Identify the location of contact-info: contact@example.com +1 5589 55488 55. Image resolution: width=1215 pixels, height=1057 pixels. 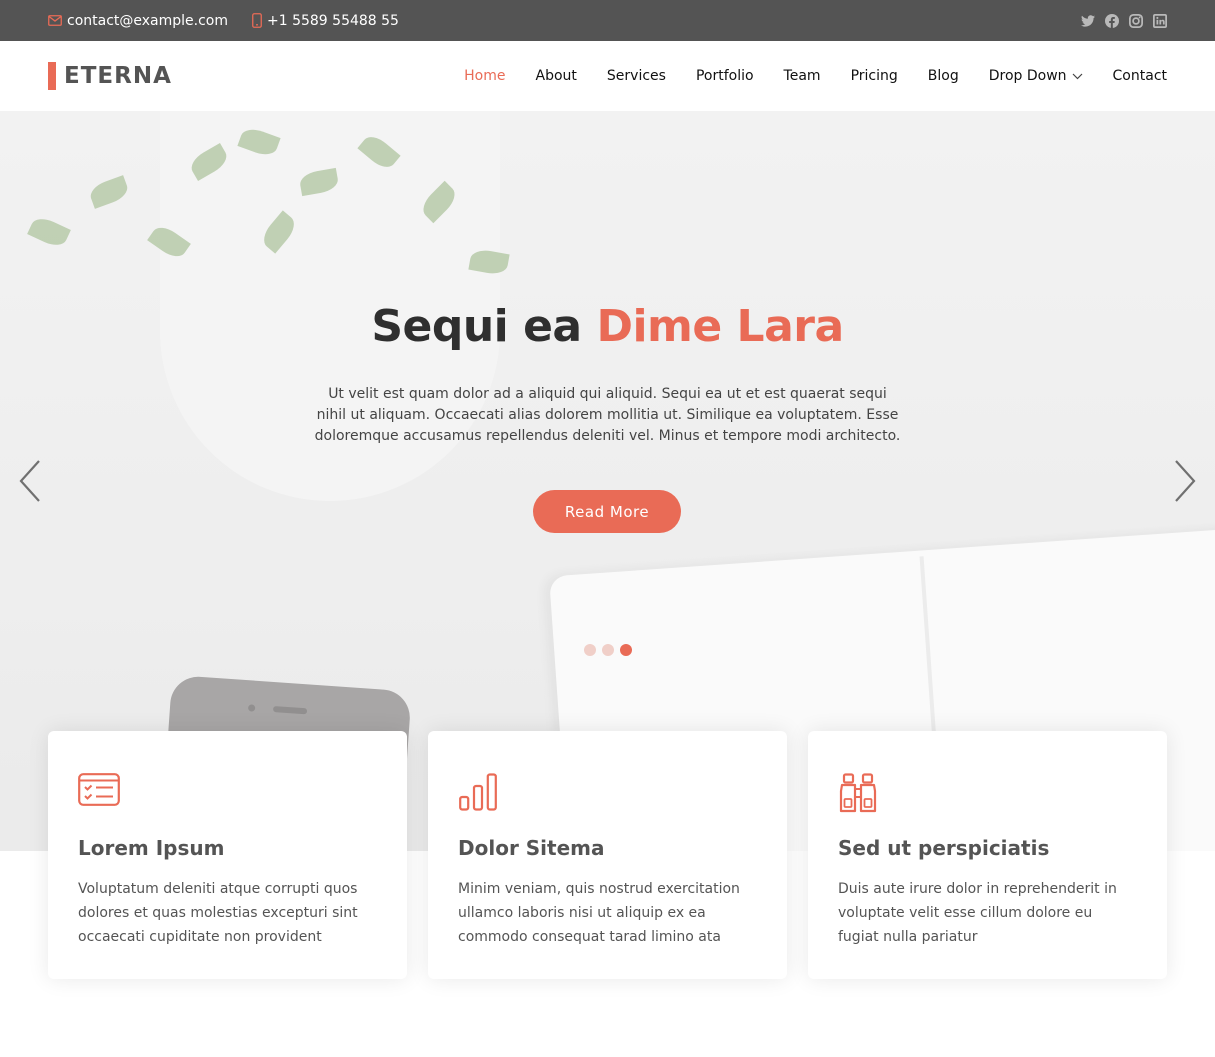
(235, 20).